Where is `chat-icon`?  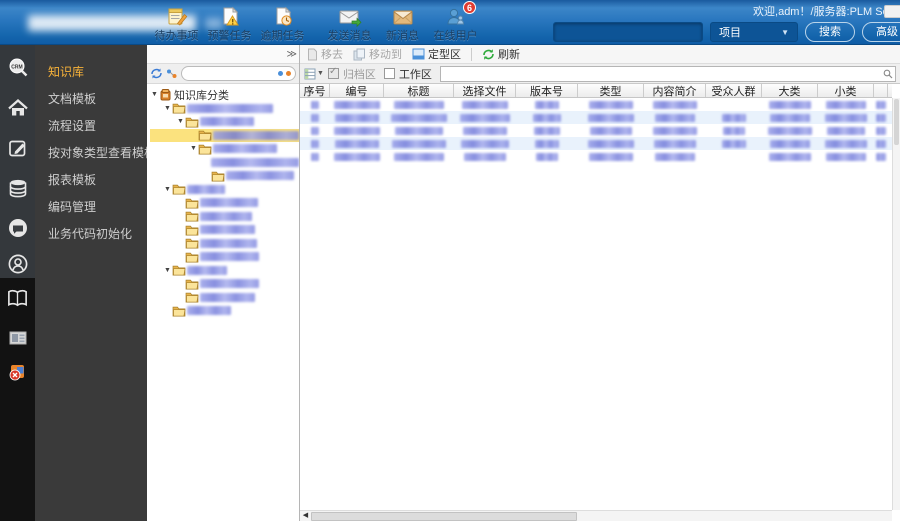 chat-icon is located at coordinates (17, 227).